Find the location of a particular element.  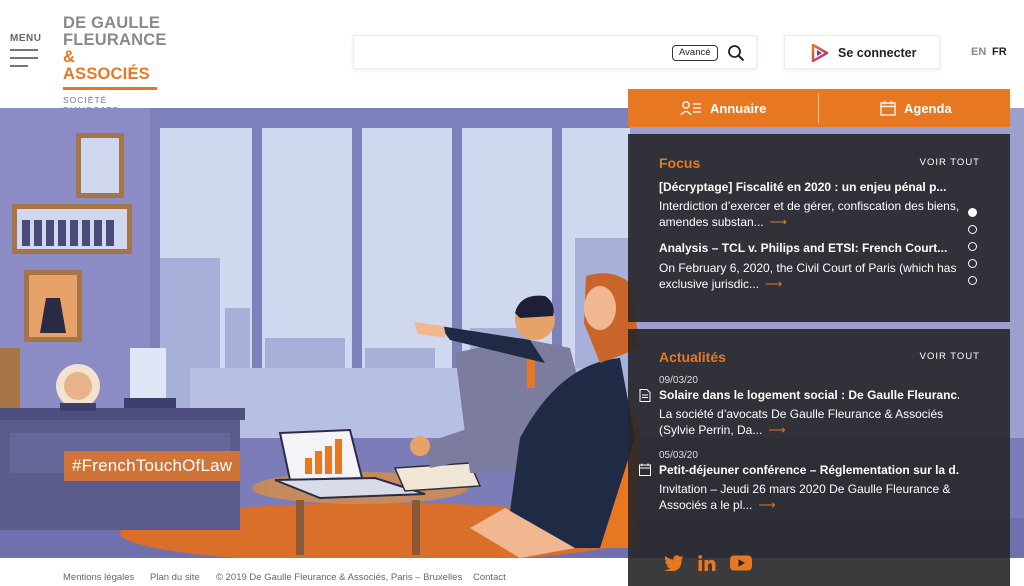

news-item-date: 05/03/20 is located at coordinates (678, 455).